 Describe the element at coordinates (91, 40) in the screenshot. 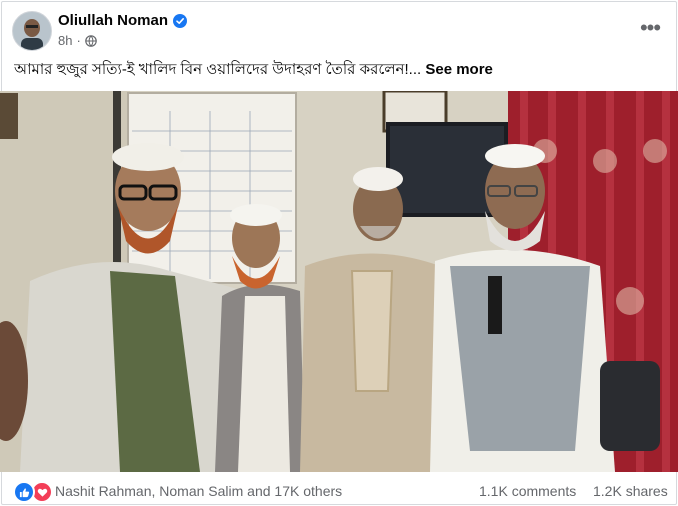

I see `globe-icon` at that location.